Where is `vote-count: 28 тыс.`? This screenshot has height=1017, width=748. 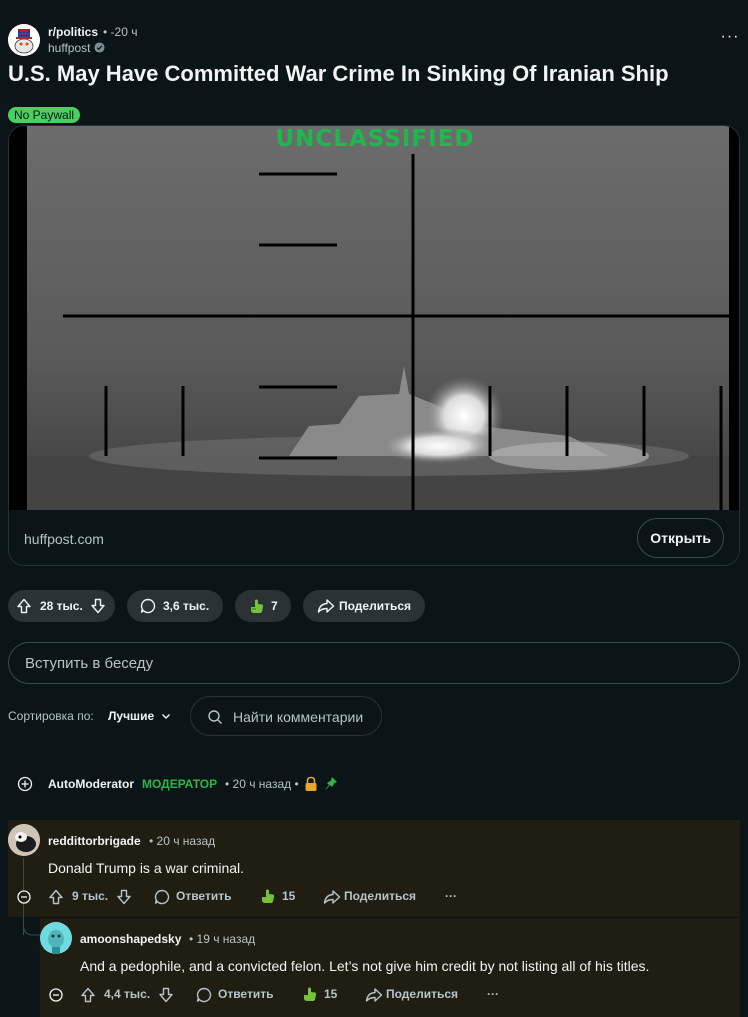
vote-count: 28 тыс. is located at coordinates (61, 606).